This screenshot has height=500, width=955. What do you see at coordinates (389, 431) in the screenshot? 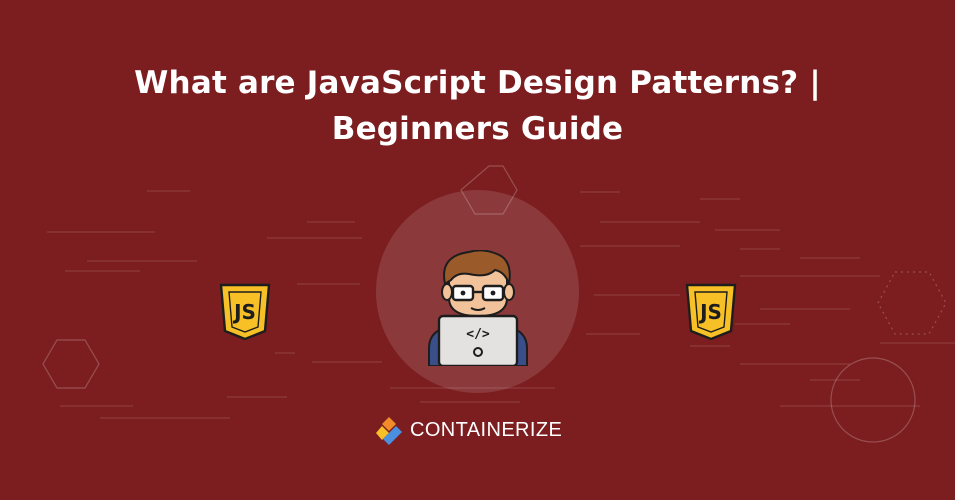
I see `containerize-logo-icon` at bounding box center [389, 431].